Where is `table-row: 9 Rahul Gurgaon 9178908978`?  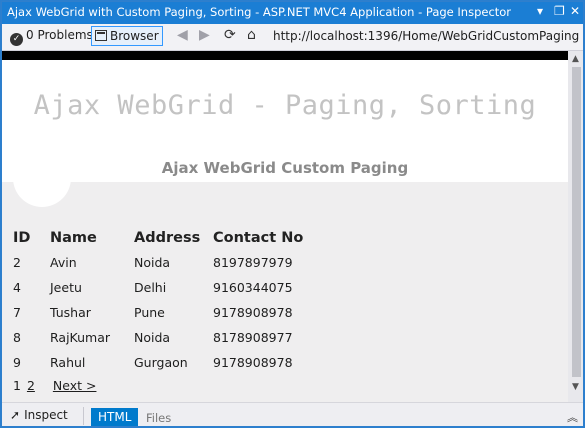 table-row: 9 Rahul Gurgaon 9178908978 is located at coordinates (161, 362).